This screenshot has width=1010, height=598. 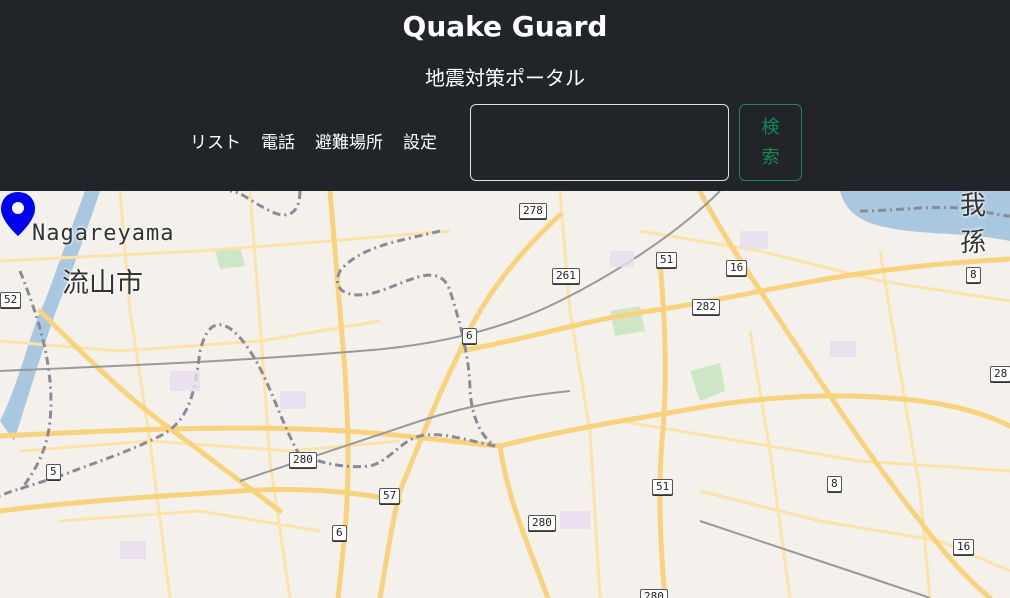 I want to click on brand-title: Quake Guard, so click(x=505, y=26).